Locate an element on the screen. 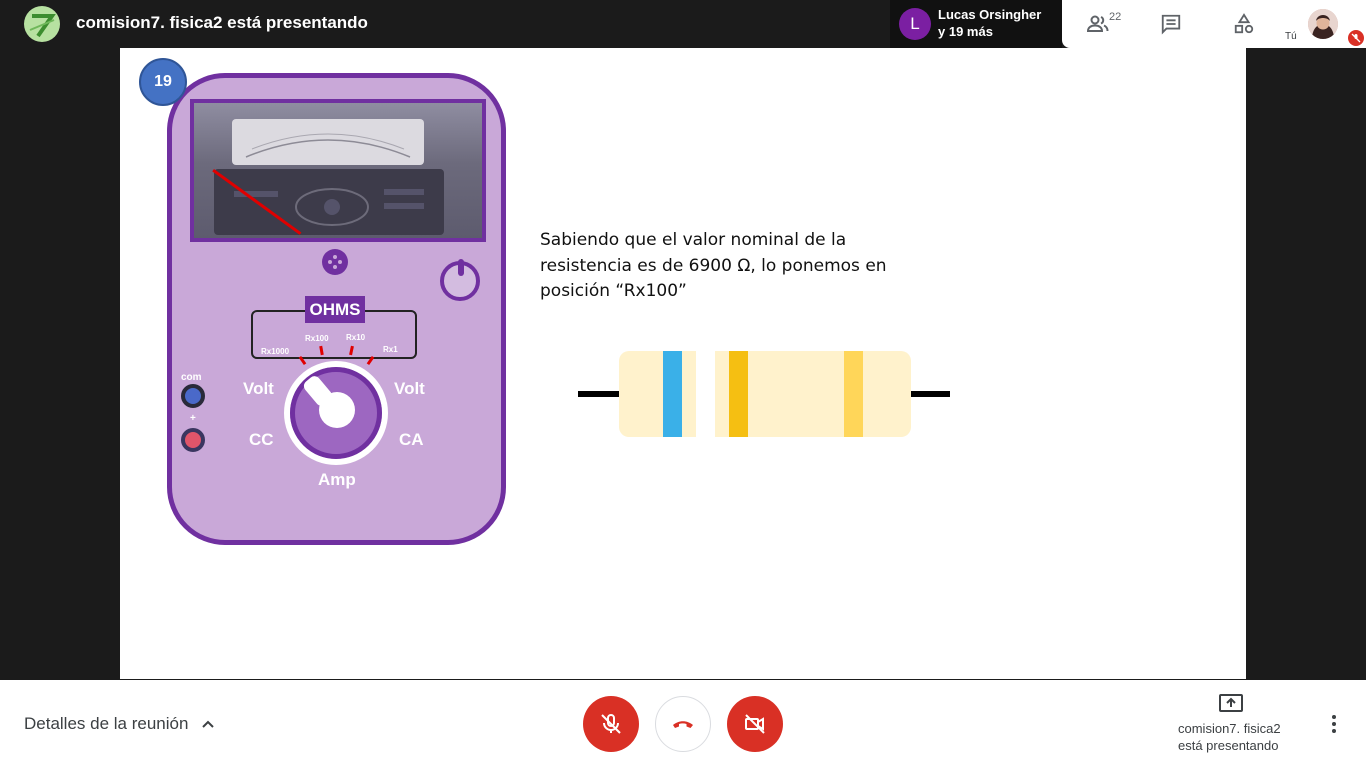  tick-label-rx1: Rx1 is located at coordinates (390, 349).